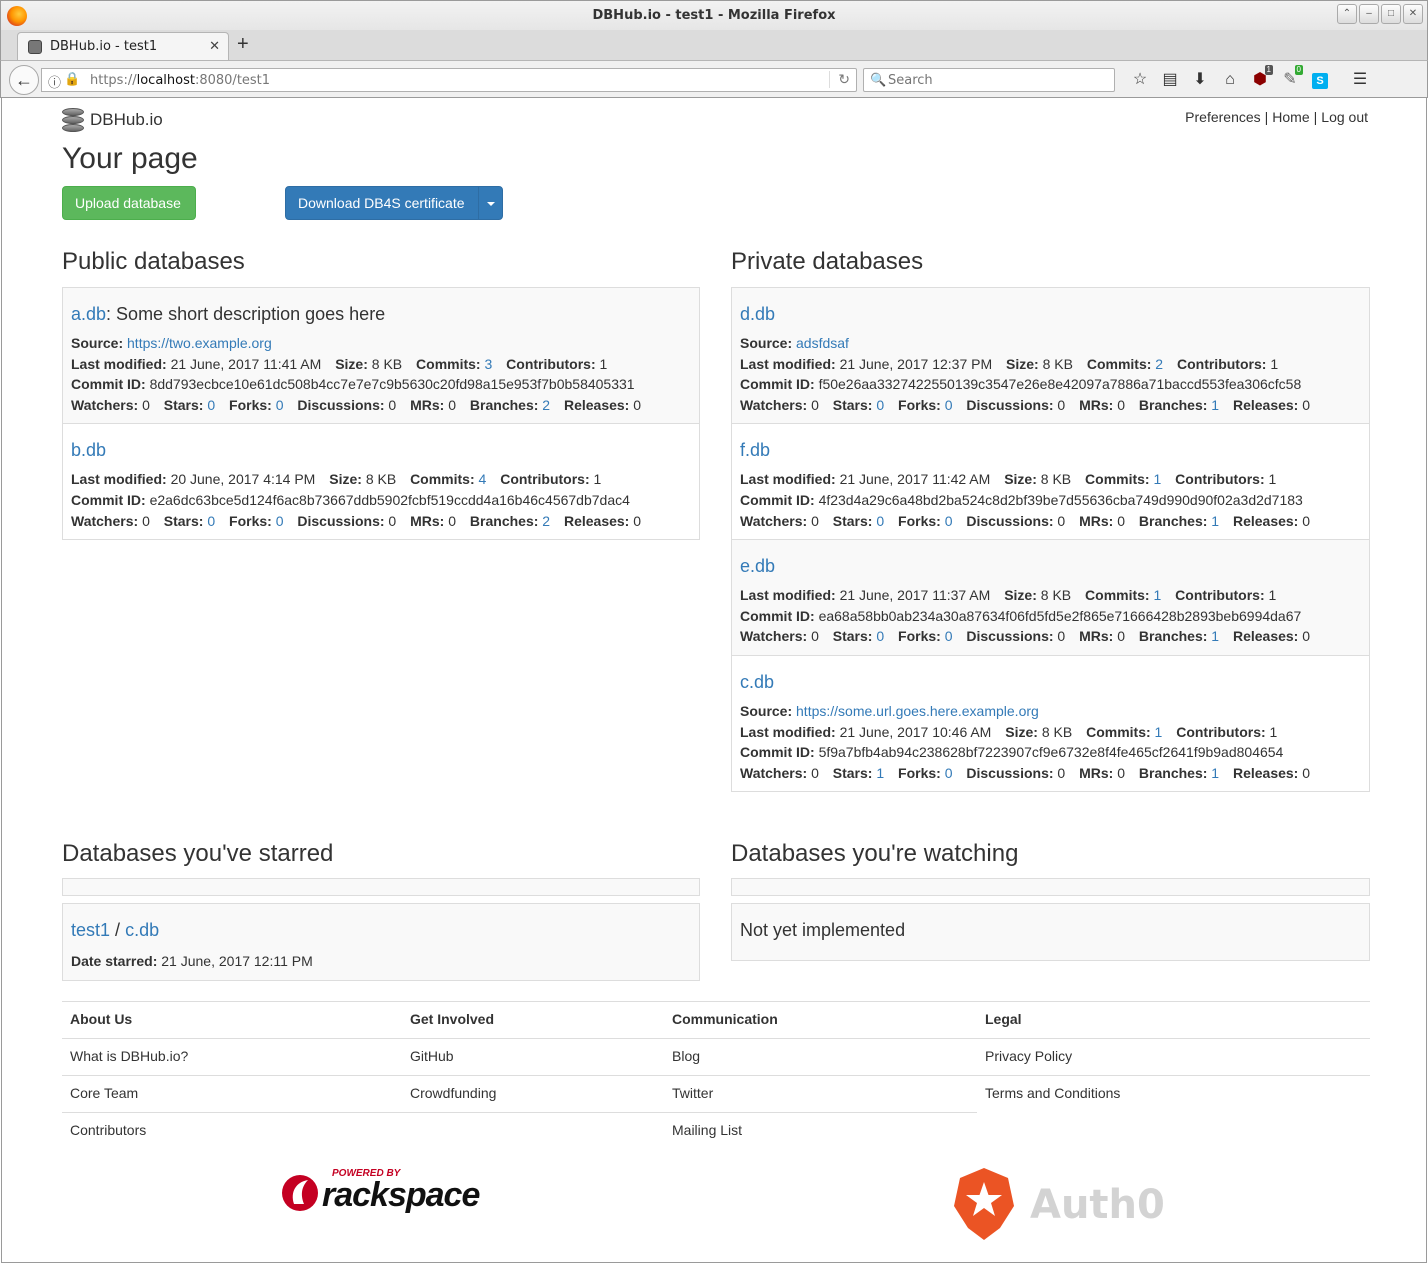 Image resolution: width=1428 pixels, height=1263 pixels. What do you see at coordinates (232, 1057) in the screenshot?
I see `footer-link-what-is: What is DBHub.io?` at bounding box center [232, 1057].